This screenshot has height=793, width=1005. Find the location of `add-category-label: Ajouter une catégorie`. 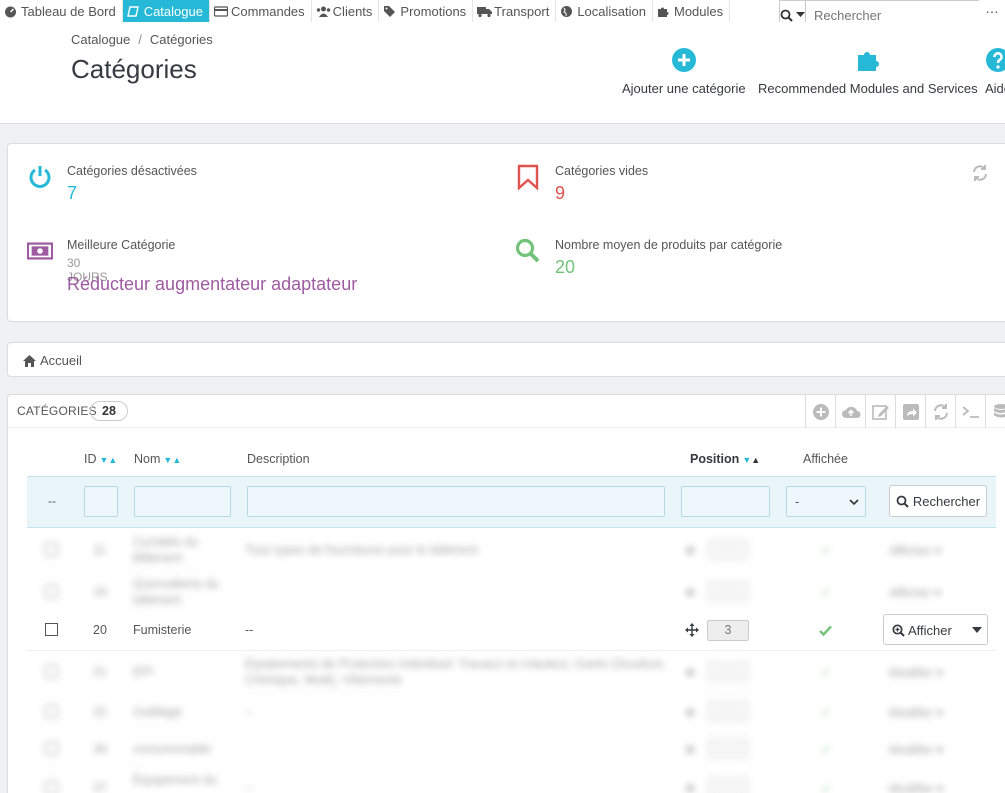

add-category-label: Ajouter une catégorie is located at coordinates (684, 88).